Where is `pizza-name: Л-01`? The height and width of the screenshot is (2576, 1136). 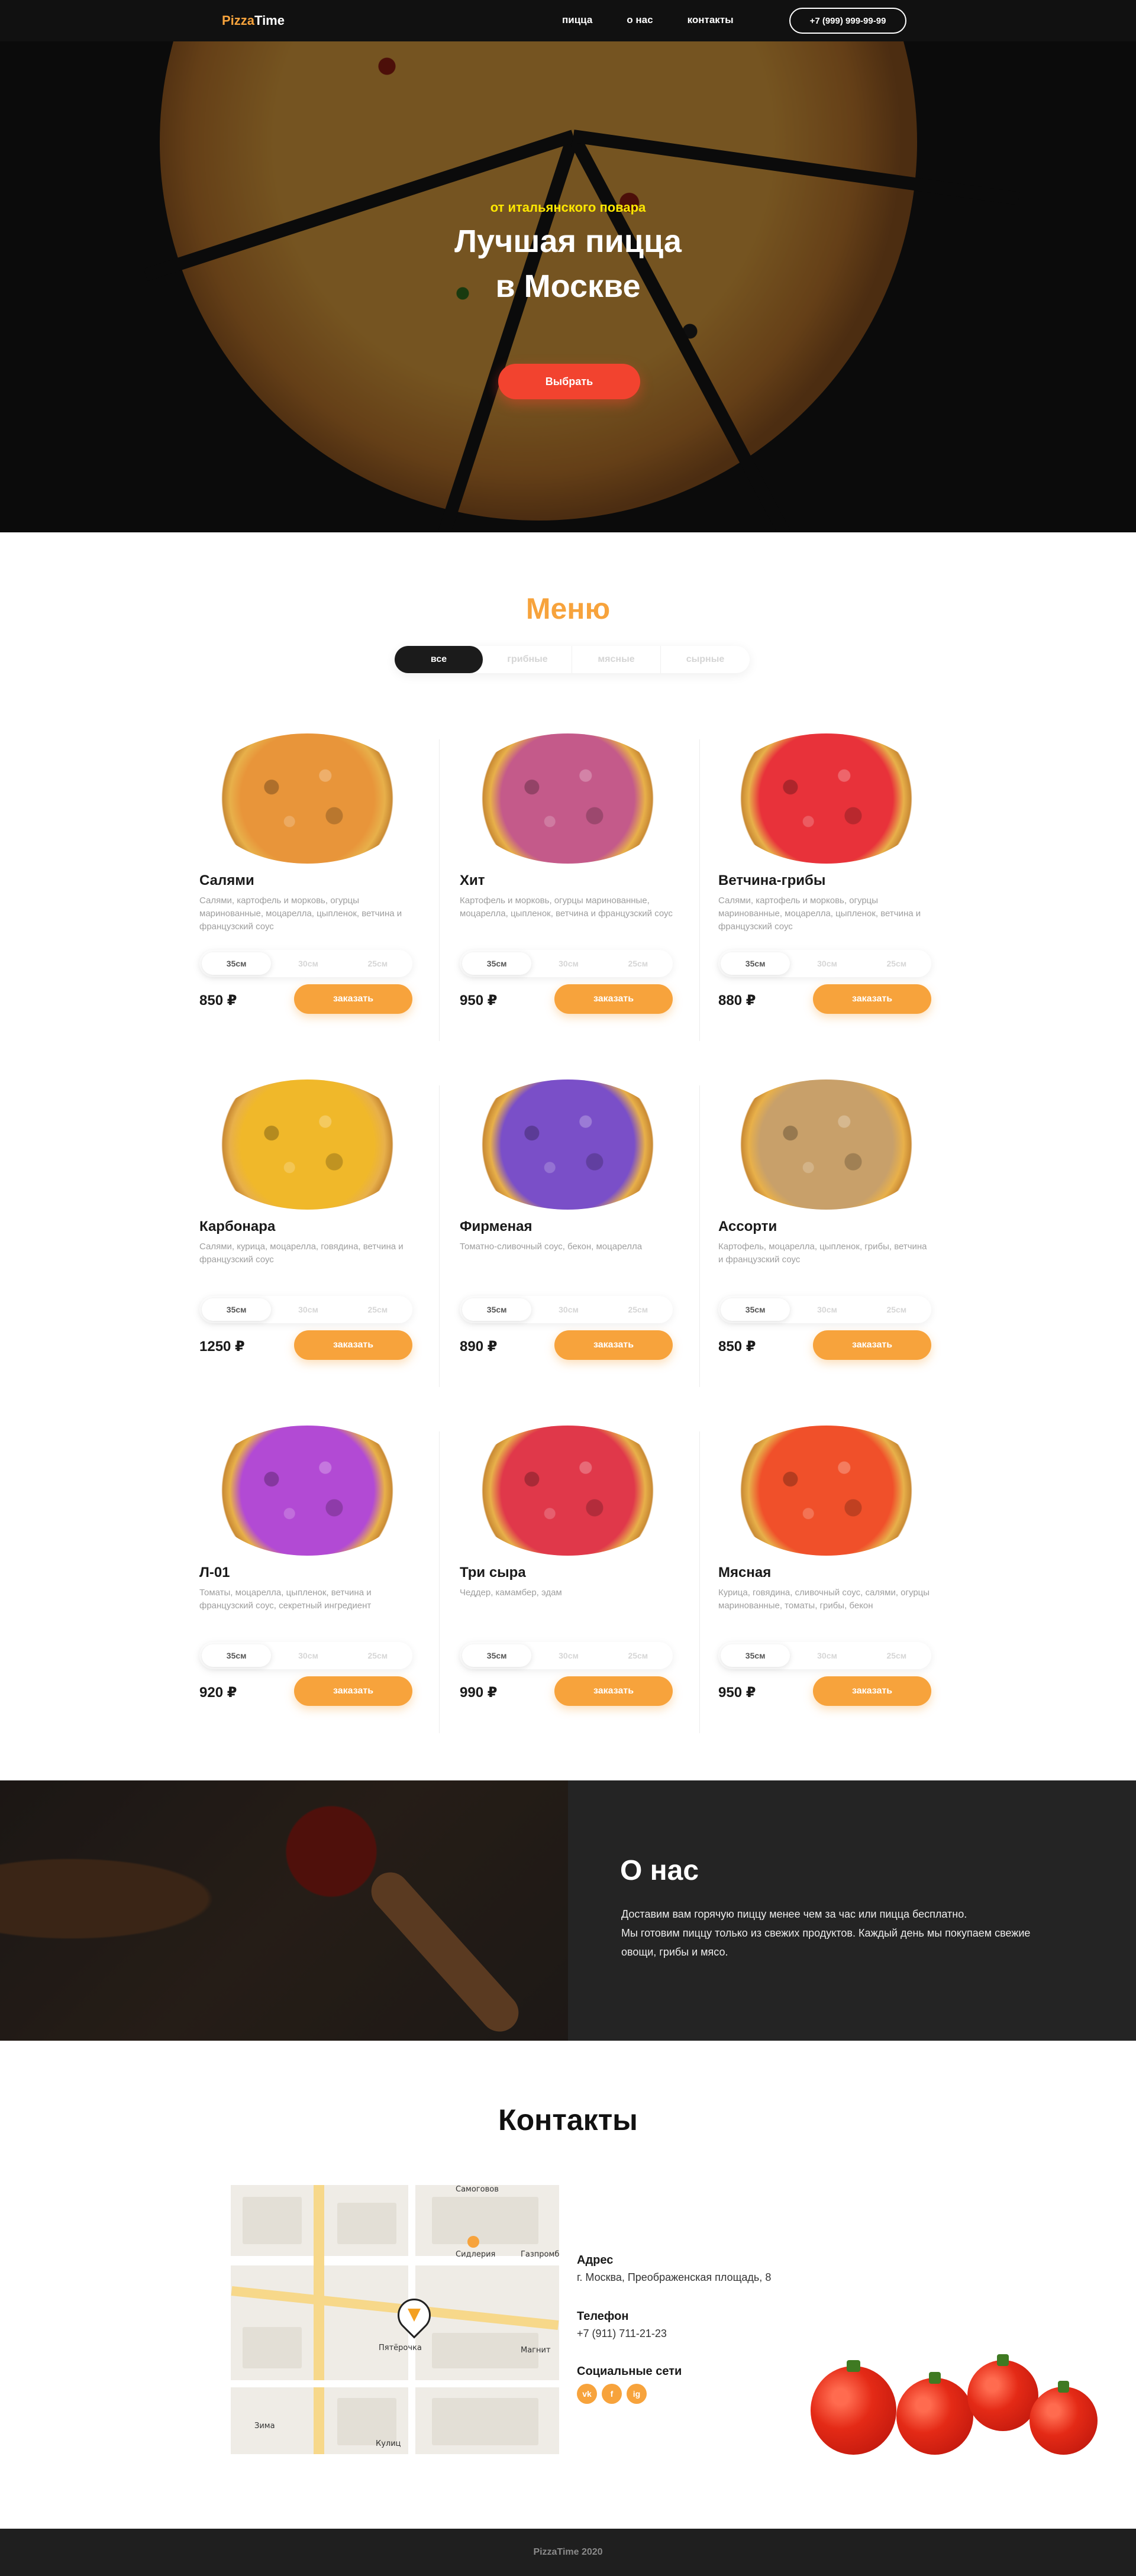
pizza-name: Л-01 is located at coordinates (214, 1572).